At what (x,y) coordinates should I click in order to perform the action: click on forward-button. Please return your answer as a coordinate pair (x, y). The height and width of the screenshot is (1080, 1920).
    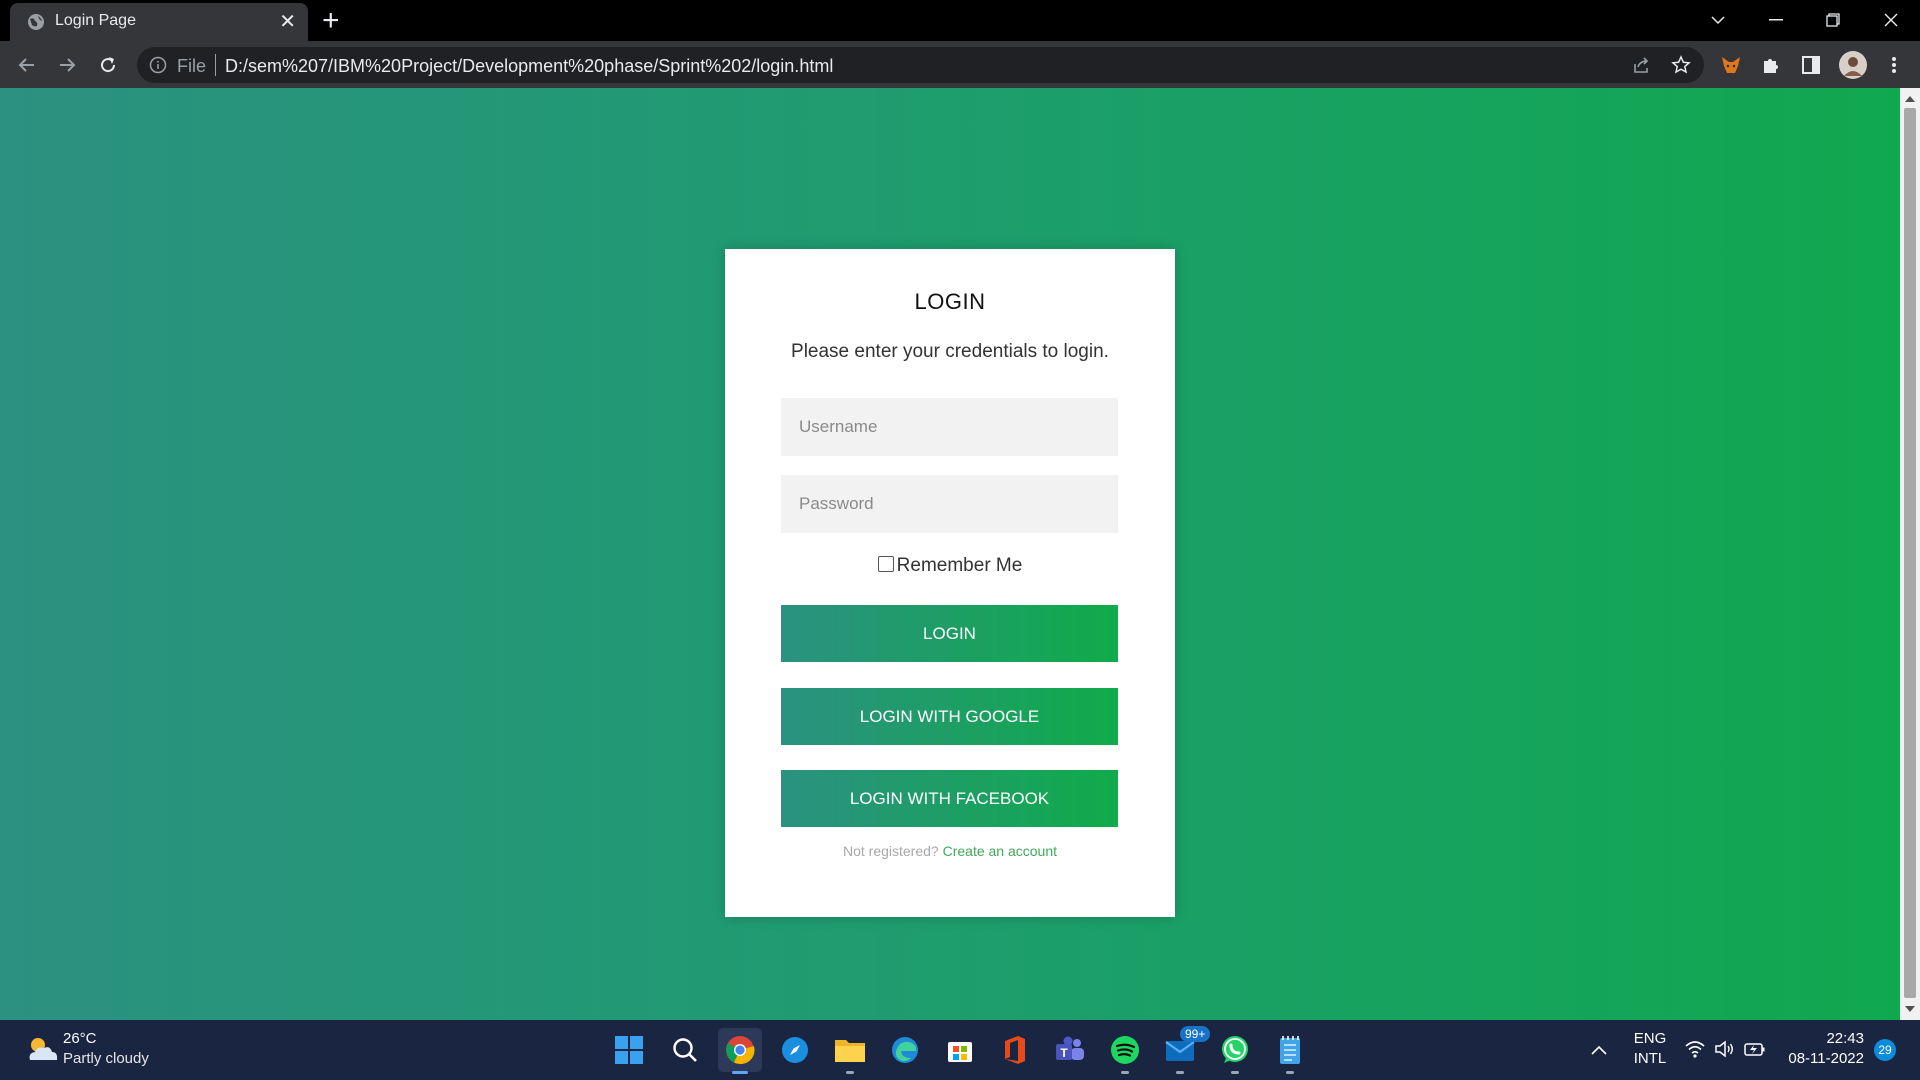
    Looking at the image, I should click on (67, 65).